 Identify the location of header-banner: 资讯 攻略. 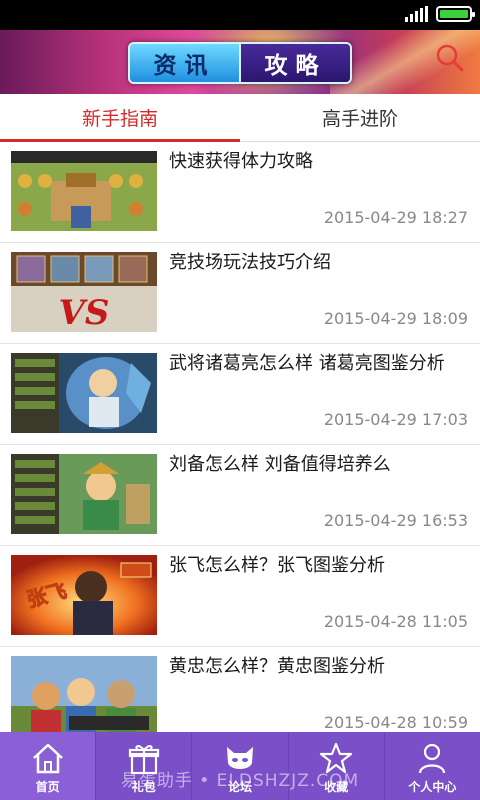
(240, 62).